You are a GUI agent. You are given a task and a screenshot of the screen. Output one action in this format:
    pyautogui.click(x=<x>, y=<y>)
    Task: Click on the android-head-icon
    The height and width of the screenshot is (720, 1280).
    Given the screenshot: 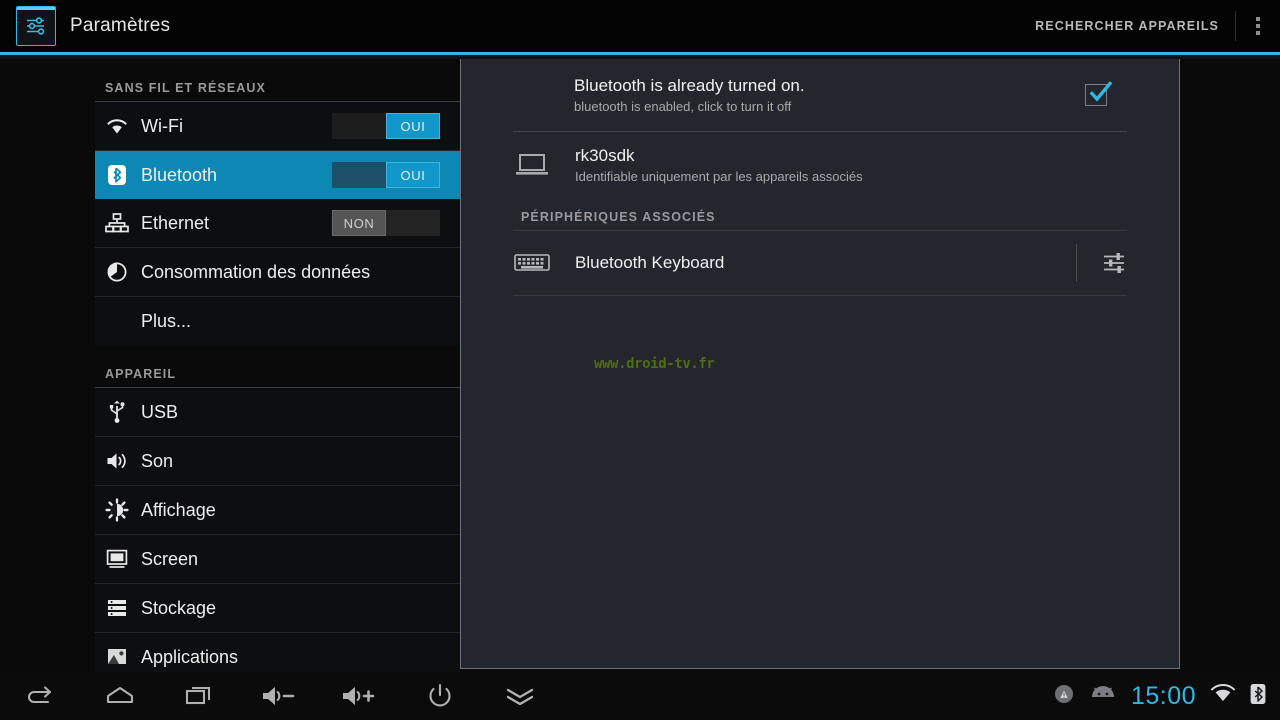 What is the action you would take?
    pyautogui.click(x=1103, y=696)
    